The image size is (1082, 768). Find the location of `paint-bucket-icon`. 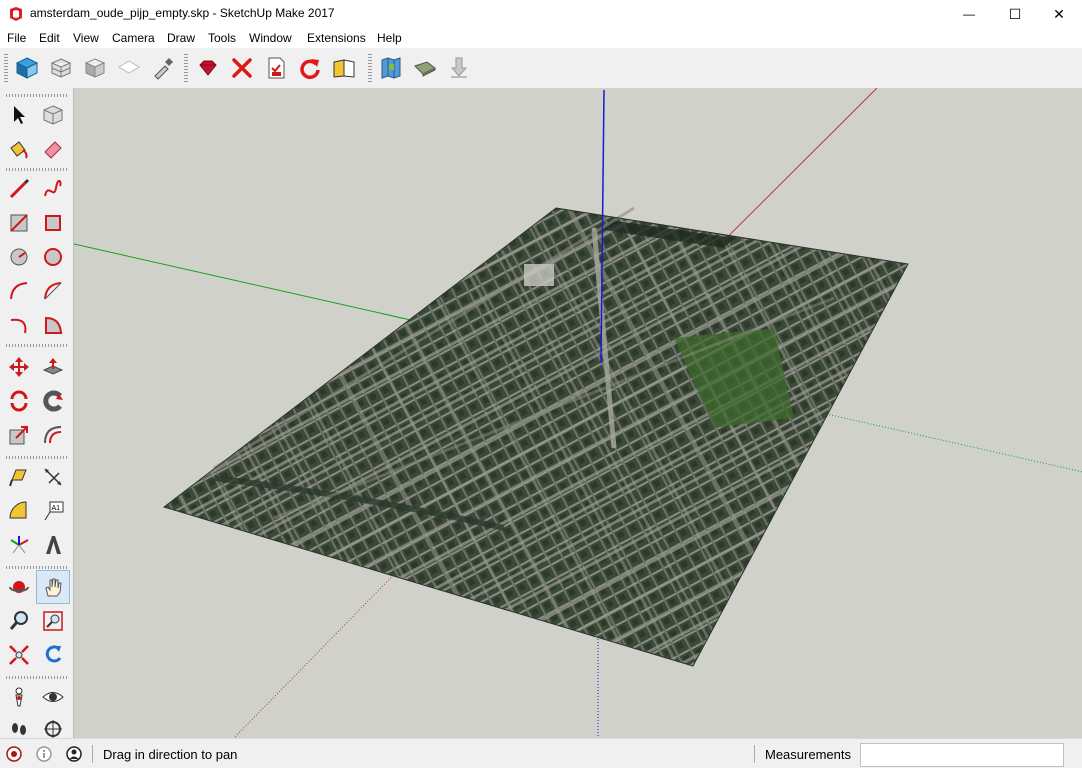

paint-bucket-icon is located at coordinates (19, 150).